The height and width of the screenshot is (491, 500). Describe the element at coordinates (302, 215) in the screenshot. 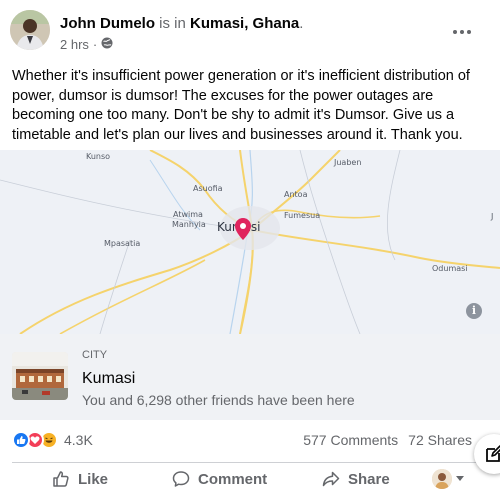

I see `map-label: Fumesua` at that location.